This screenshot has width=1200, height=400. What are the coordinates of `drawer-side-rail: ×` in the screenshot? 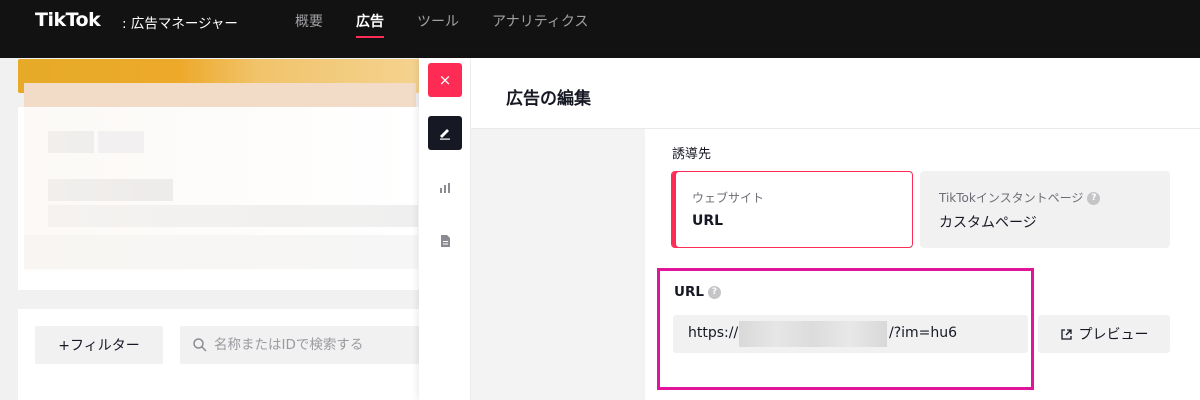 It's located at (445, 229).